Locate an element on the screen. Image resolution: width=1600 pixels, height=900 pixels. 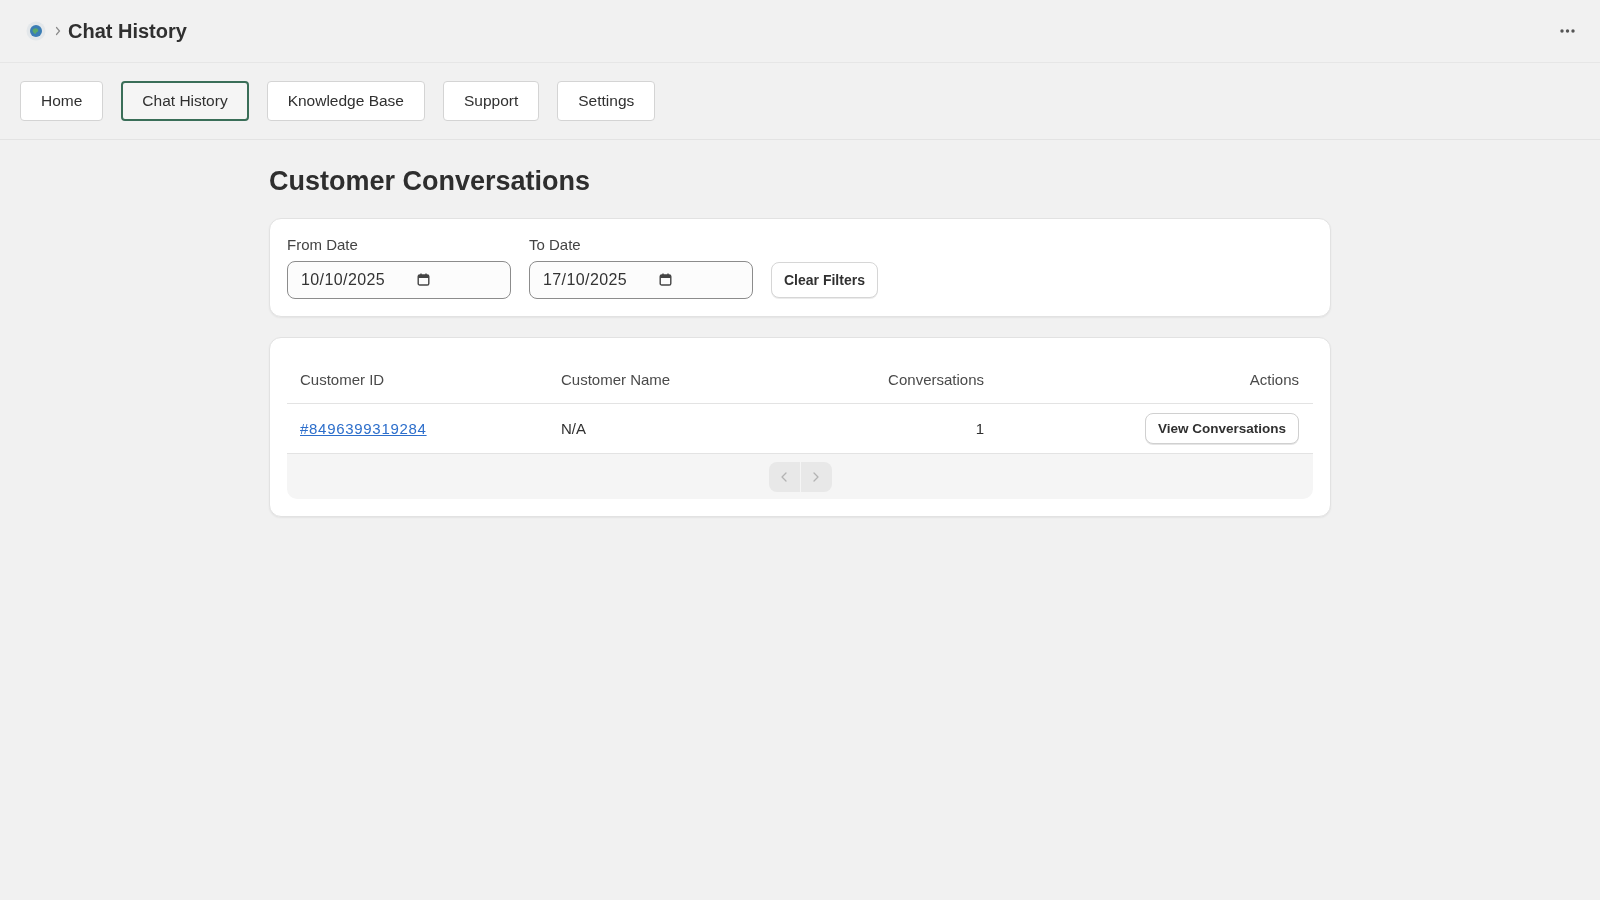
column-header: Customer ID is located at coordinates (342, 379).